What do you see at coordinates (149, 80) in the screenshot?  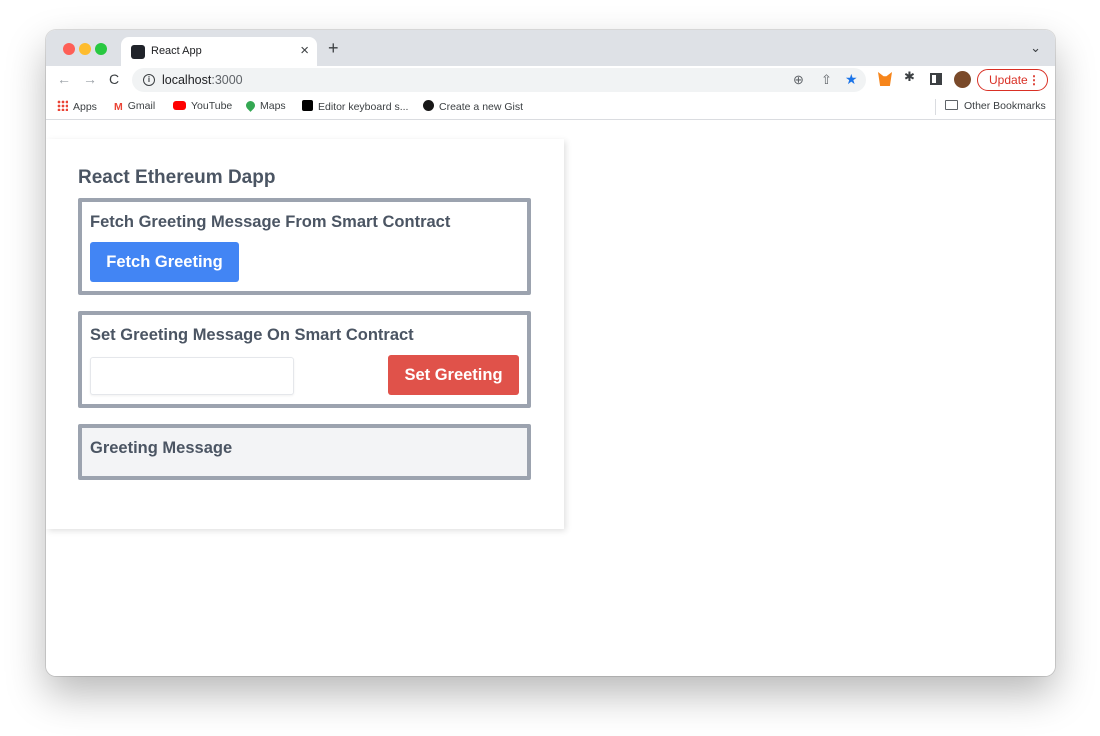 I see `site-info-icon: i` at bounding box center [149, 80].